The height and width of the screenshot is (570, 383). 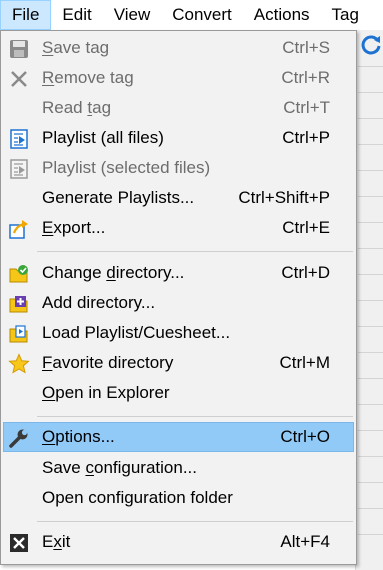 What do you see at coordinates (19, 363) in the screenshot?
I see `star-icon` at bounding box center [19, 363].